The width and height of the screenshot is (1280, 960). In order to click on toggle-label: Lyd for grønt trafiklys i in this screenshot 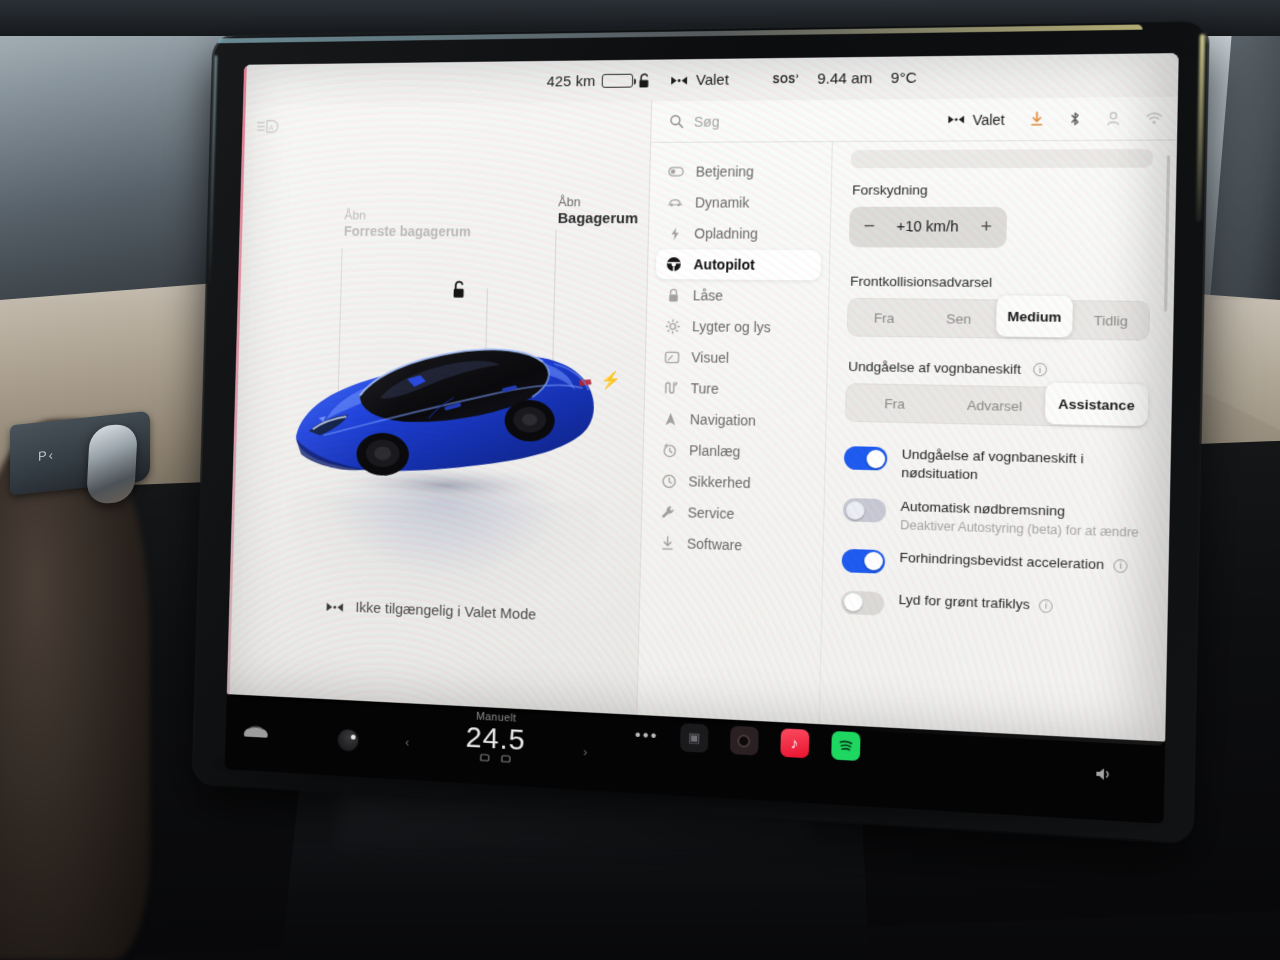, I will do `click(976, 602)`.